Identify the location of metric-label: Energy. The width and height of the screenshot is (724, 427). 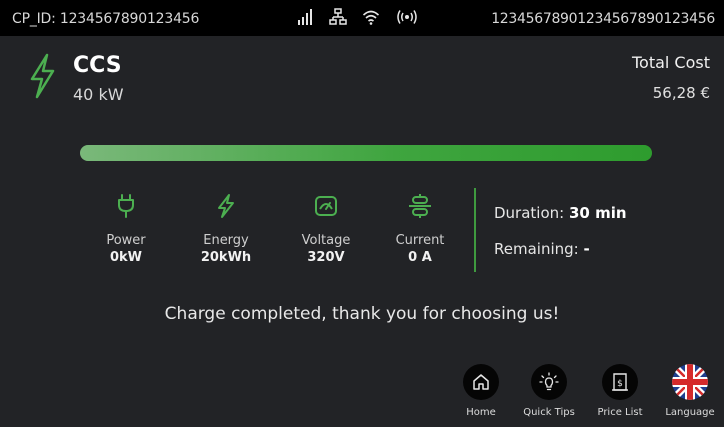
(226, 240).